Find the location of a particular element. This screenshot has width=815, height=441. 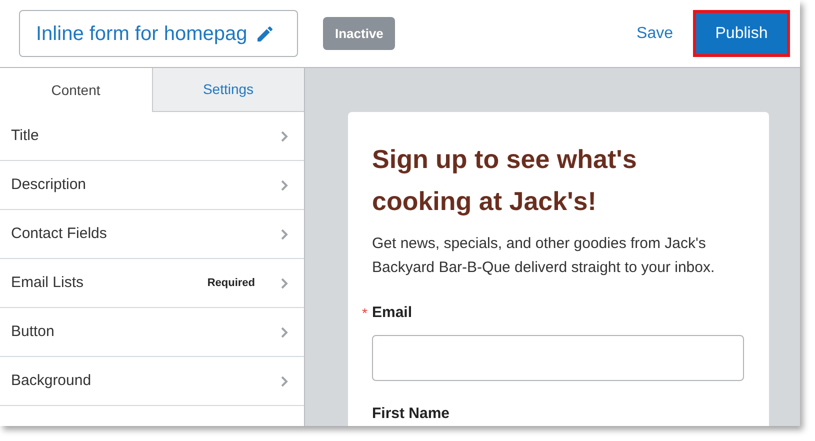

required-label: Required is located at coordinates (231, 283).